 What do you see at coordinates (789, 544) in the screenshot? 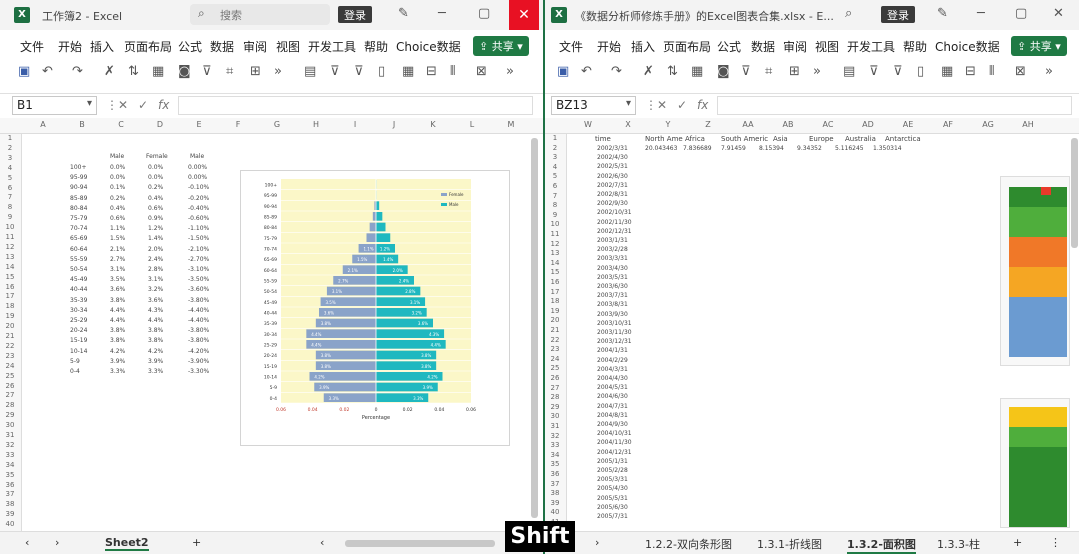
I see `tab-line-chart: 1.3.1-折线图` at bounding box center [789, 544].